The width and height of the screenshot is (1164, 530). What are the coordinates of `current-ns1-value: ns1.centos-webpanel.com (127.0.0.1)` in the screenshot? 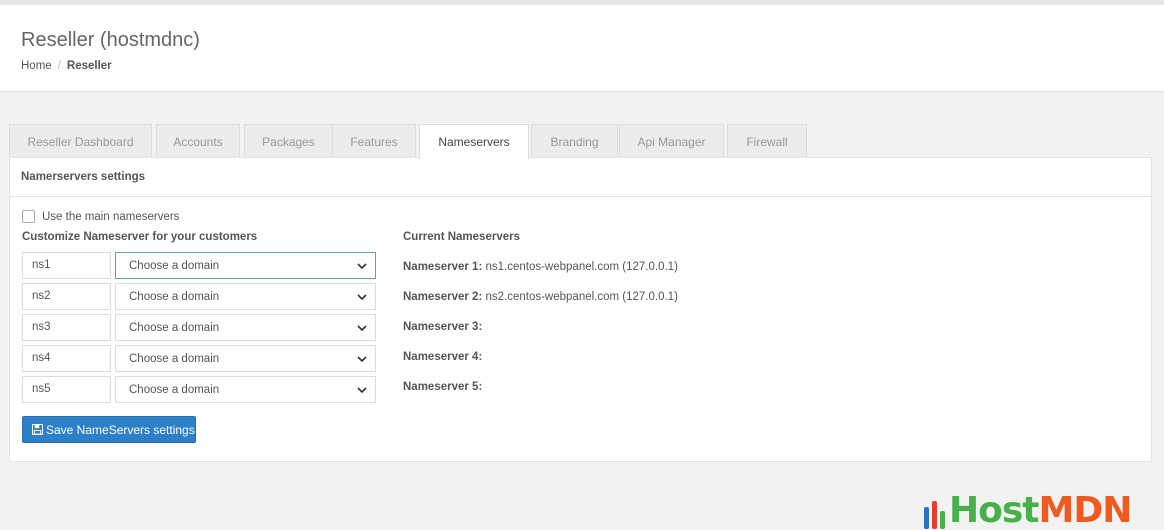 It's located at (581, 267).